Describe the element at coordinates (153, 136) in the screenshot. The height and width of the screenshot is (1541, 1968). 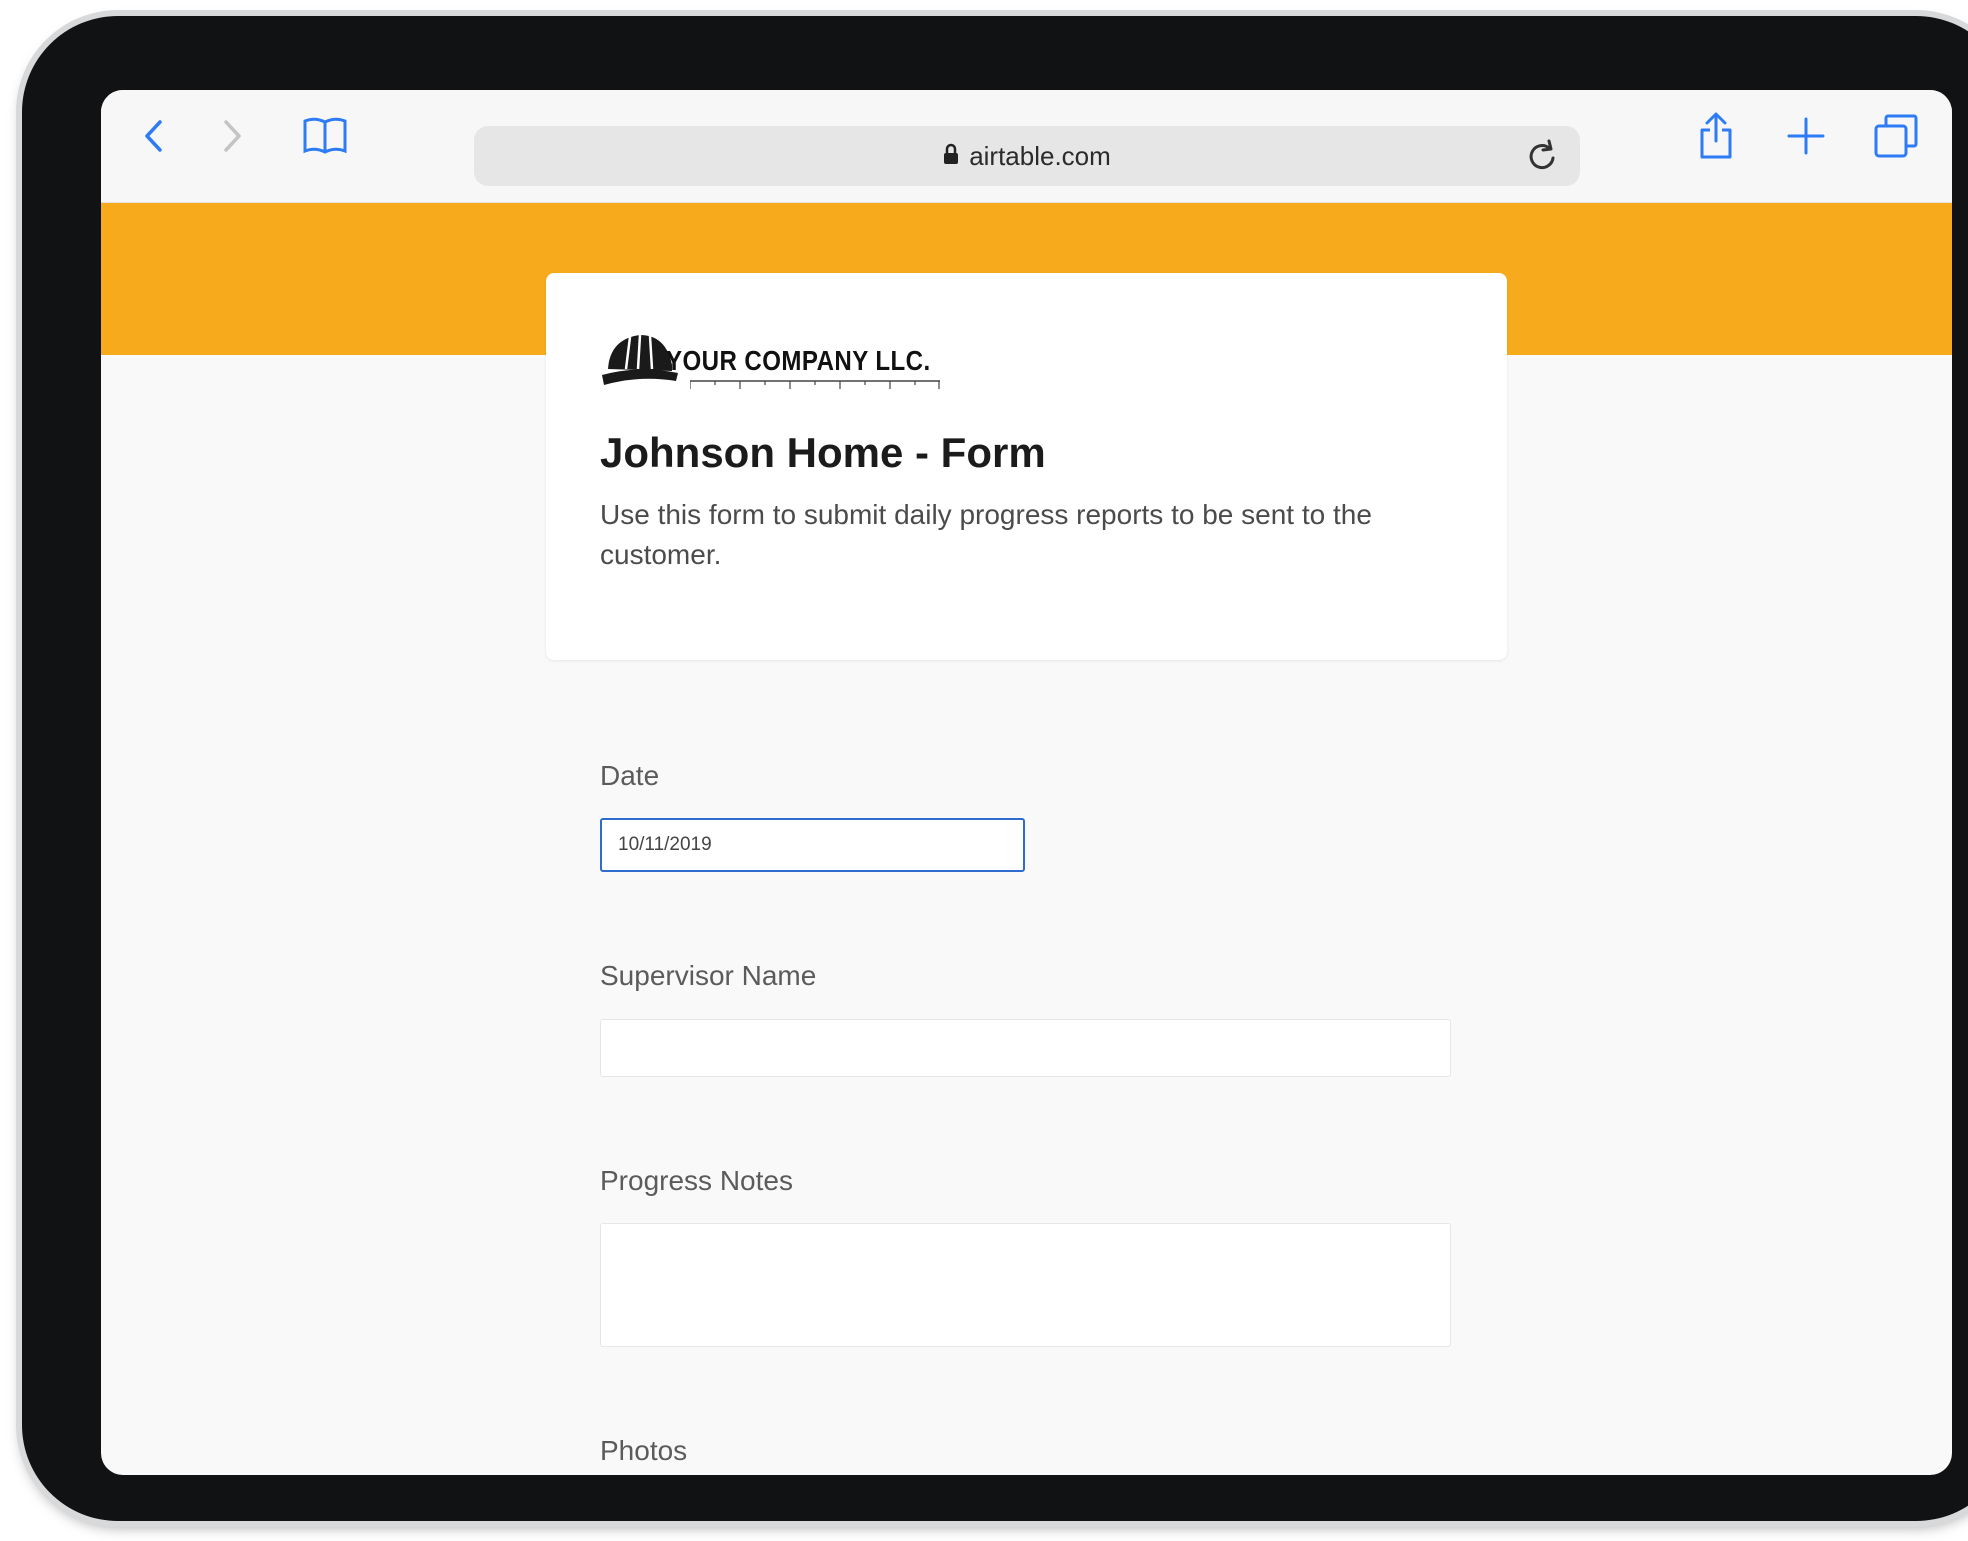
I see `back-icon` at that location.